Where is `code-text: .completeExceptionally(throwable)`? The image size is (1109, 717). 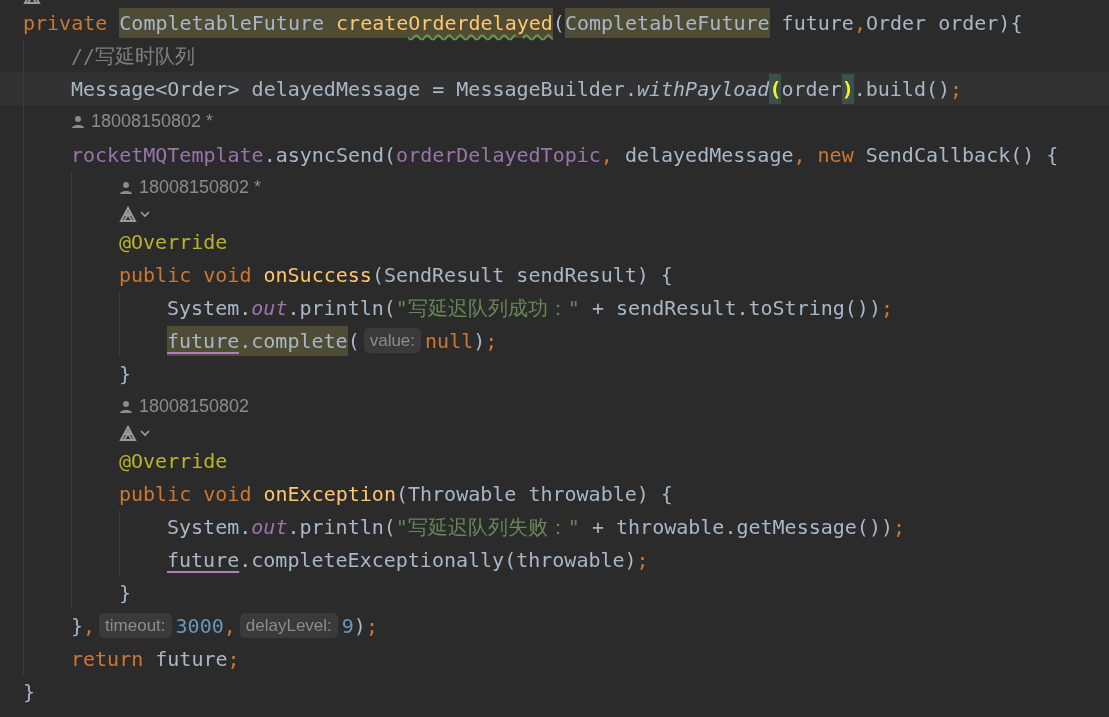 code-text: .completeExceptionally(throwable) is located at coordinates (438, 560).